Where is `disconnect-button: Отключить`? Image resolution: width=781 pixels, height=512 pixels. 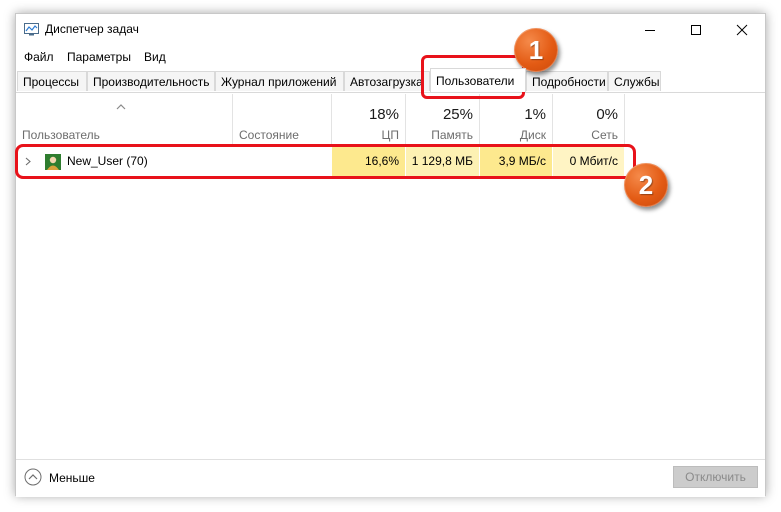 disconnect-button: Отключить is located at coordinates (715, 477).